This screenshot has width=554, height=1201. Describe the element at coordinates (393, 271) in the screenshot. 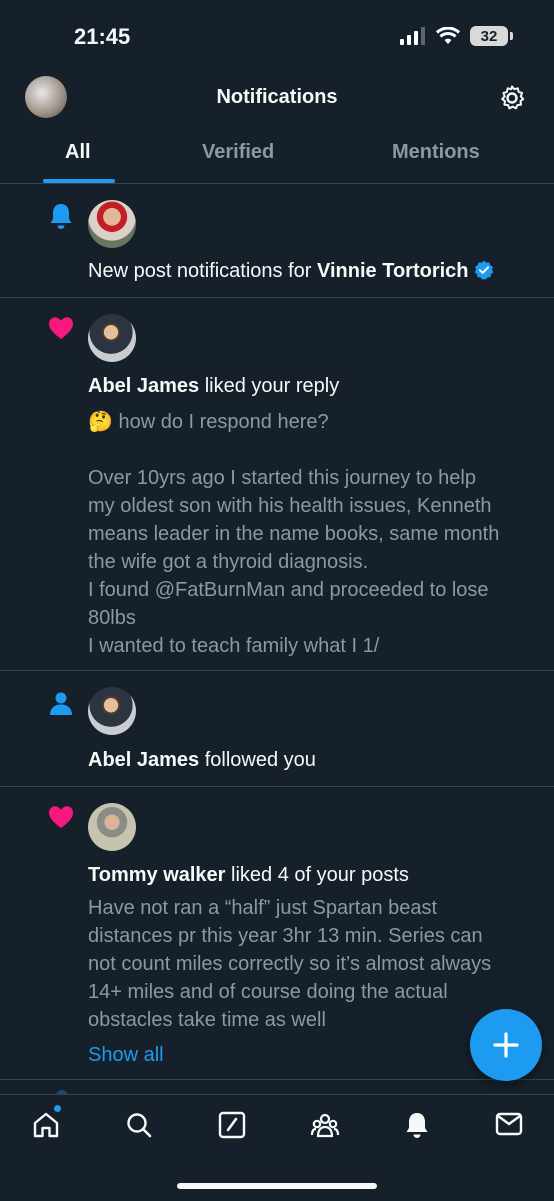

I see `user-name: Vinnie Tortorich` at that location.